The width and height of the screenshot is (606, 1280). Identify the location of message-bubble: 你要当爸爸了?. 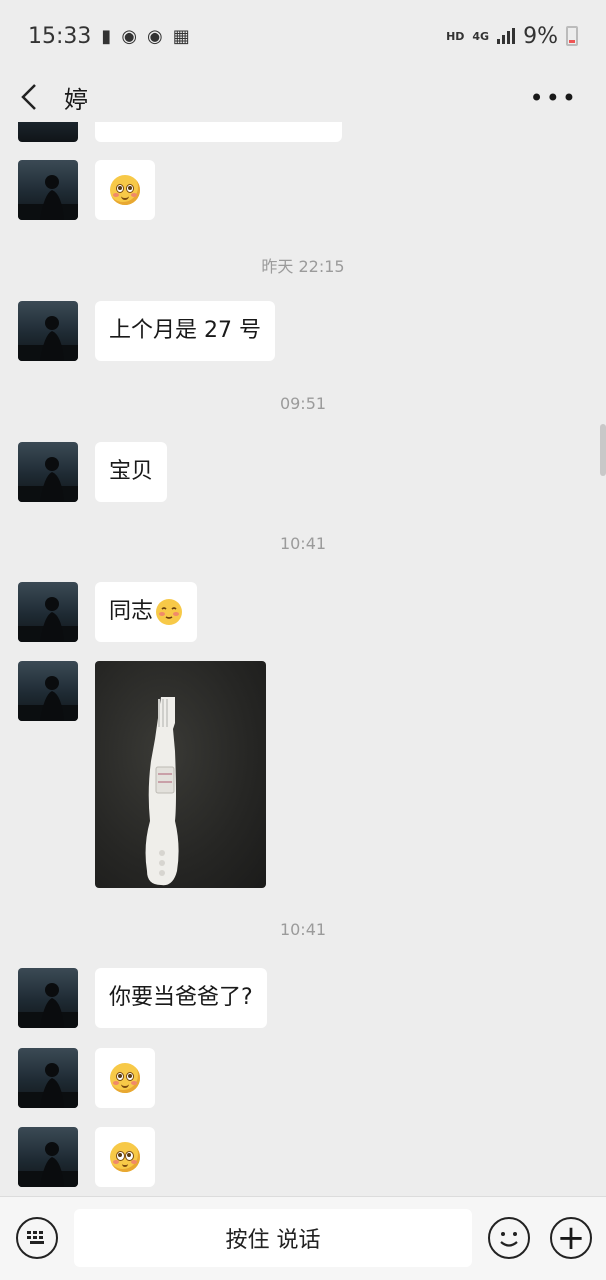
(181, 998).